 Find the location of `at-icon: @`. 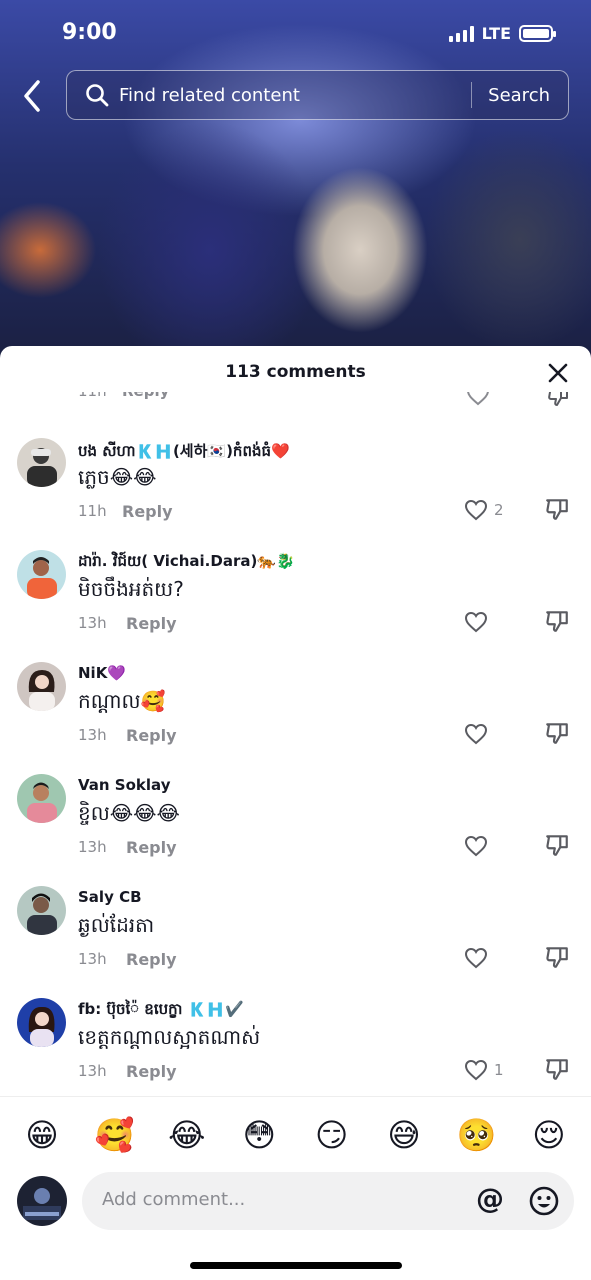

at-icon: @ is located at coordinates (490, 1199).